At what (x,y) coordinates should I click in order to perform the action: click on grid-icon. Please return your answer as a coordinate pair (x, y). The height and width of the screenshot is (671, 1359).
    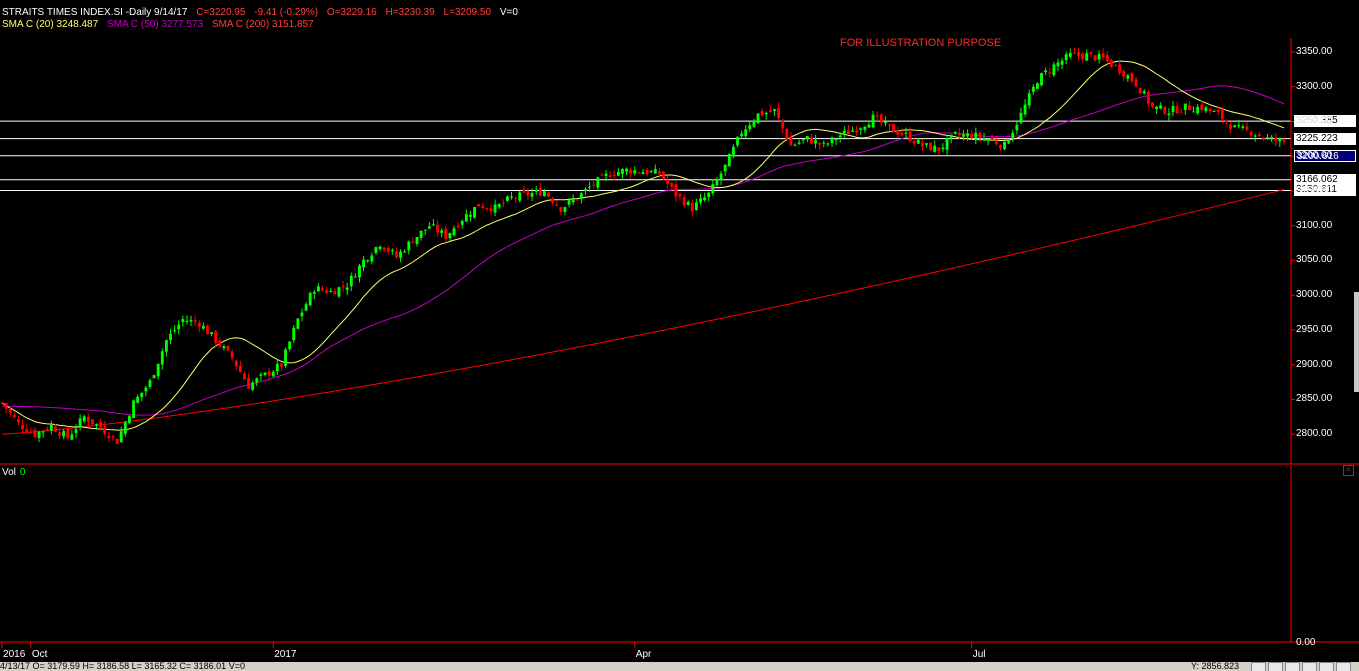
    Looking at the image, I should click on (1258, 666).